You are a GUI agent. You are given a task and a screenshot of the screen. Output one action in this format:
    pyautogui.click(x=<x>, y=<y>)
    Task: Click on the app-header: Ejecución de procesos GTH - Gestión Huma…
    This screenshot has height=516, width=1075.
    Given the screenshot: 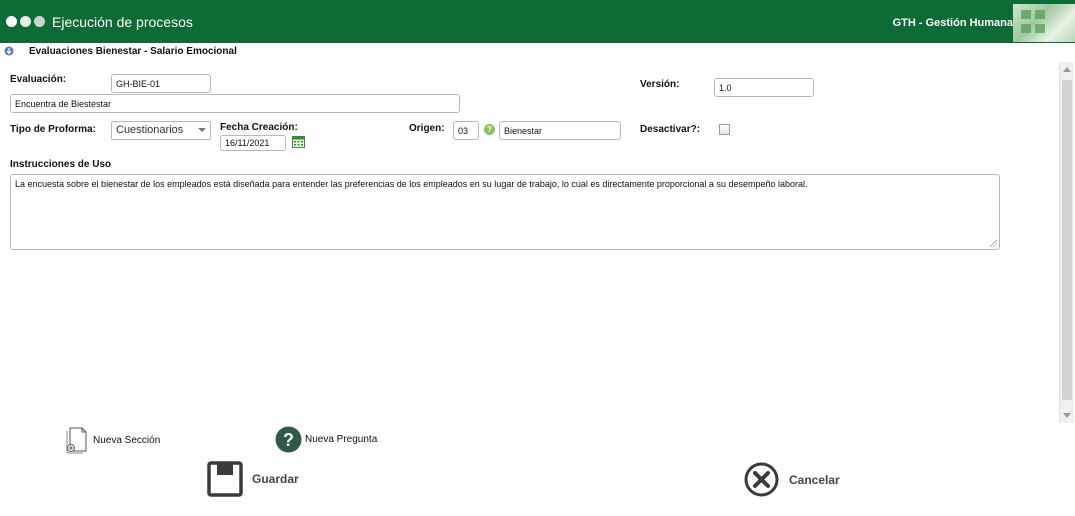 What is the action you would take?
    pyautogui.click(x=537, y=21)
    